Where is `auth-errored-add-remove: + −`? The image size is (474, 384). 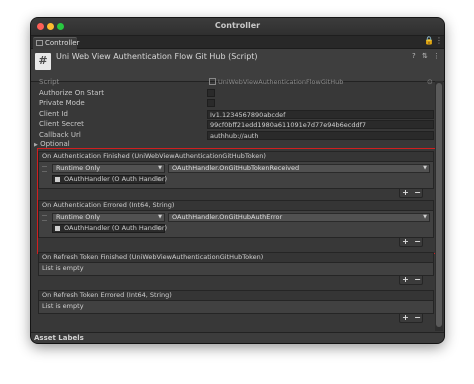
auth-errored-add-remove: + − is located at coordinates (411, 242).